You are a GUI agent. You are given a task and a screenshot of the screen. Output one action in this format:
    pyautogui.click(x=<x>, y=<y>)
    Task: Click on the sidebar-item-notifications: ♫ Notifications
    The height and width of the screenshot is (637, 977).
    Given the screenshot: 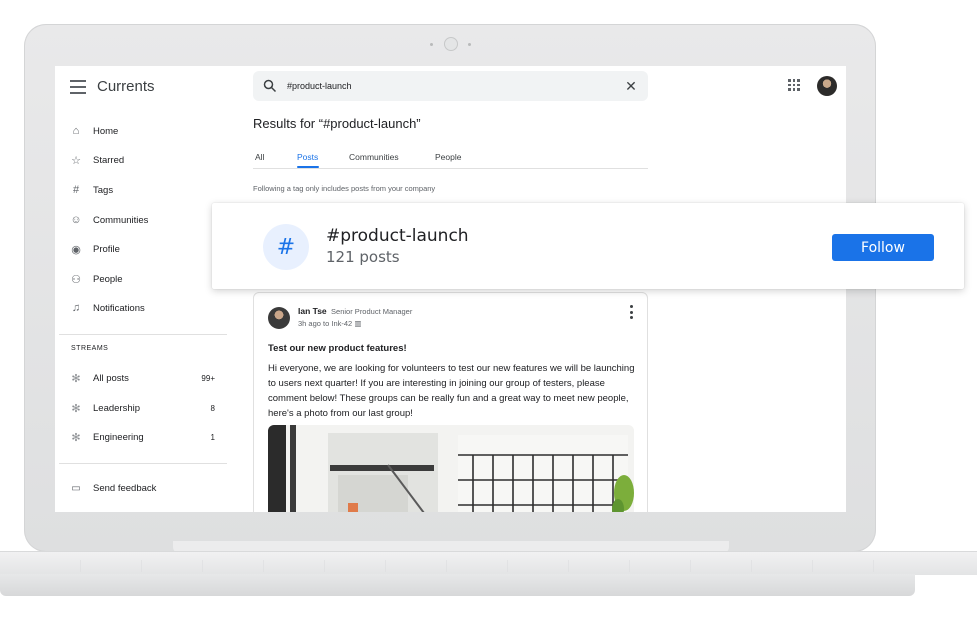 What is the action you would take?
    pyautogui.click(x=107, y=308)
    